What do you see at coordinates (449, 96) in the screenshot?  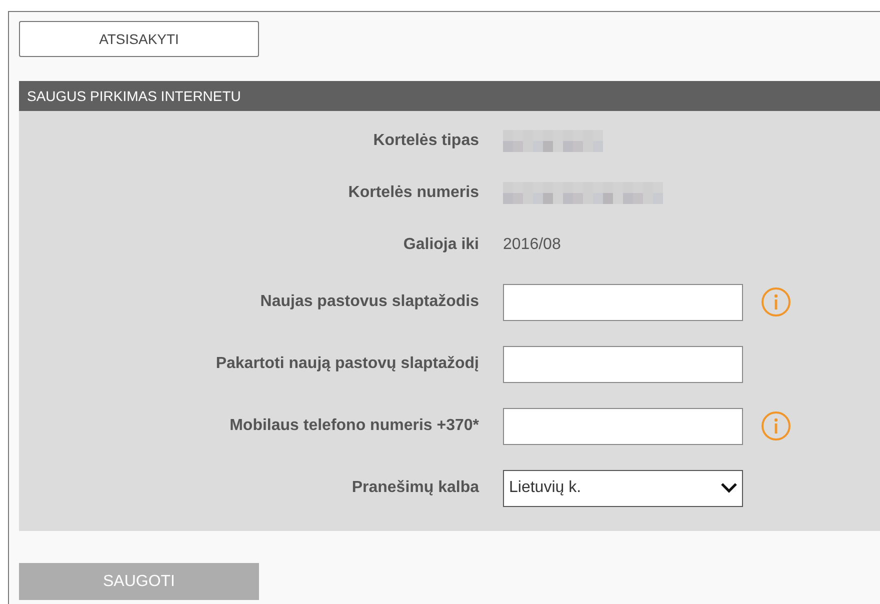 I see `section-header: SAUGUS PIRKIMAS INTERNETU` at bounding box center [449, 96].